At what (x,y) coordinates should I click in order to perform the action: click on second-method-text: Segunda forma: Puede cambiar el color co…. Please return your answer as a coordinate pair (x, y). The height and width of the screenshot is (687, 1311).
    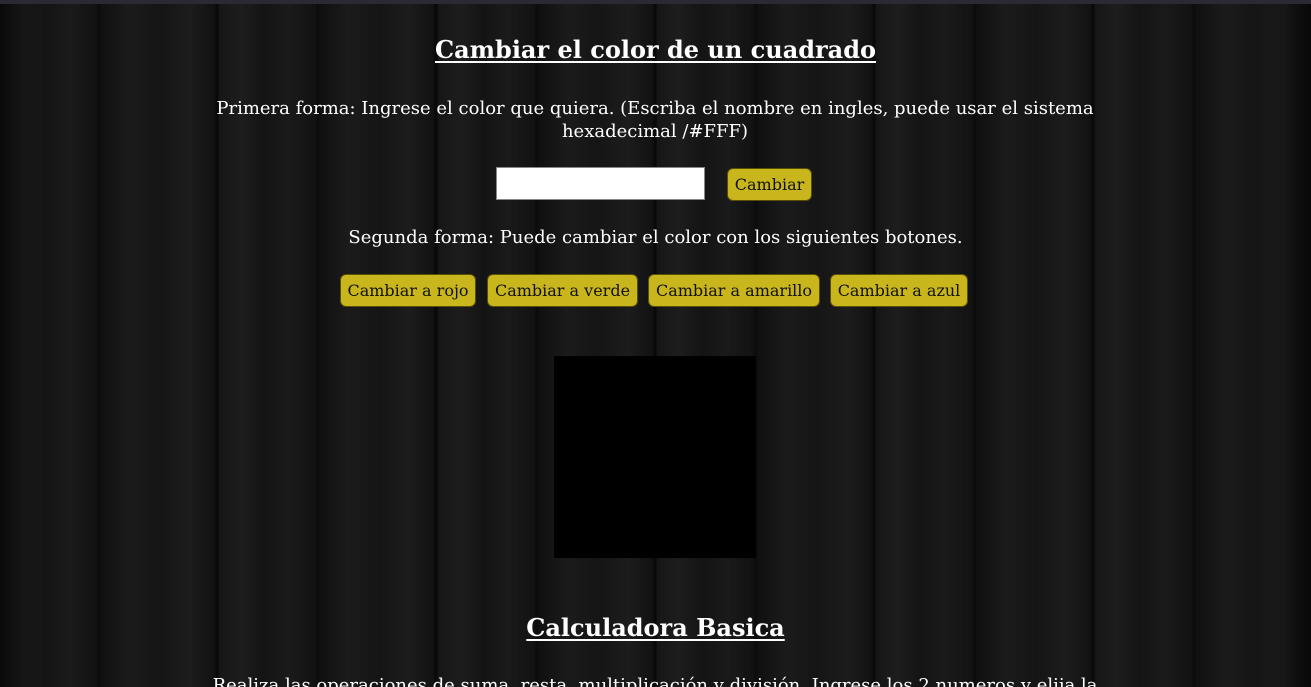
    Looking at the image, I should click on (655, 237).